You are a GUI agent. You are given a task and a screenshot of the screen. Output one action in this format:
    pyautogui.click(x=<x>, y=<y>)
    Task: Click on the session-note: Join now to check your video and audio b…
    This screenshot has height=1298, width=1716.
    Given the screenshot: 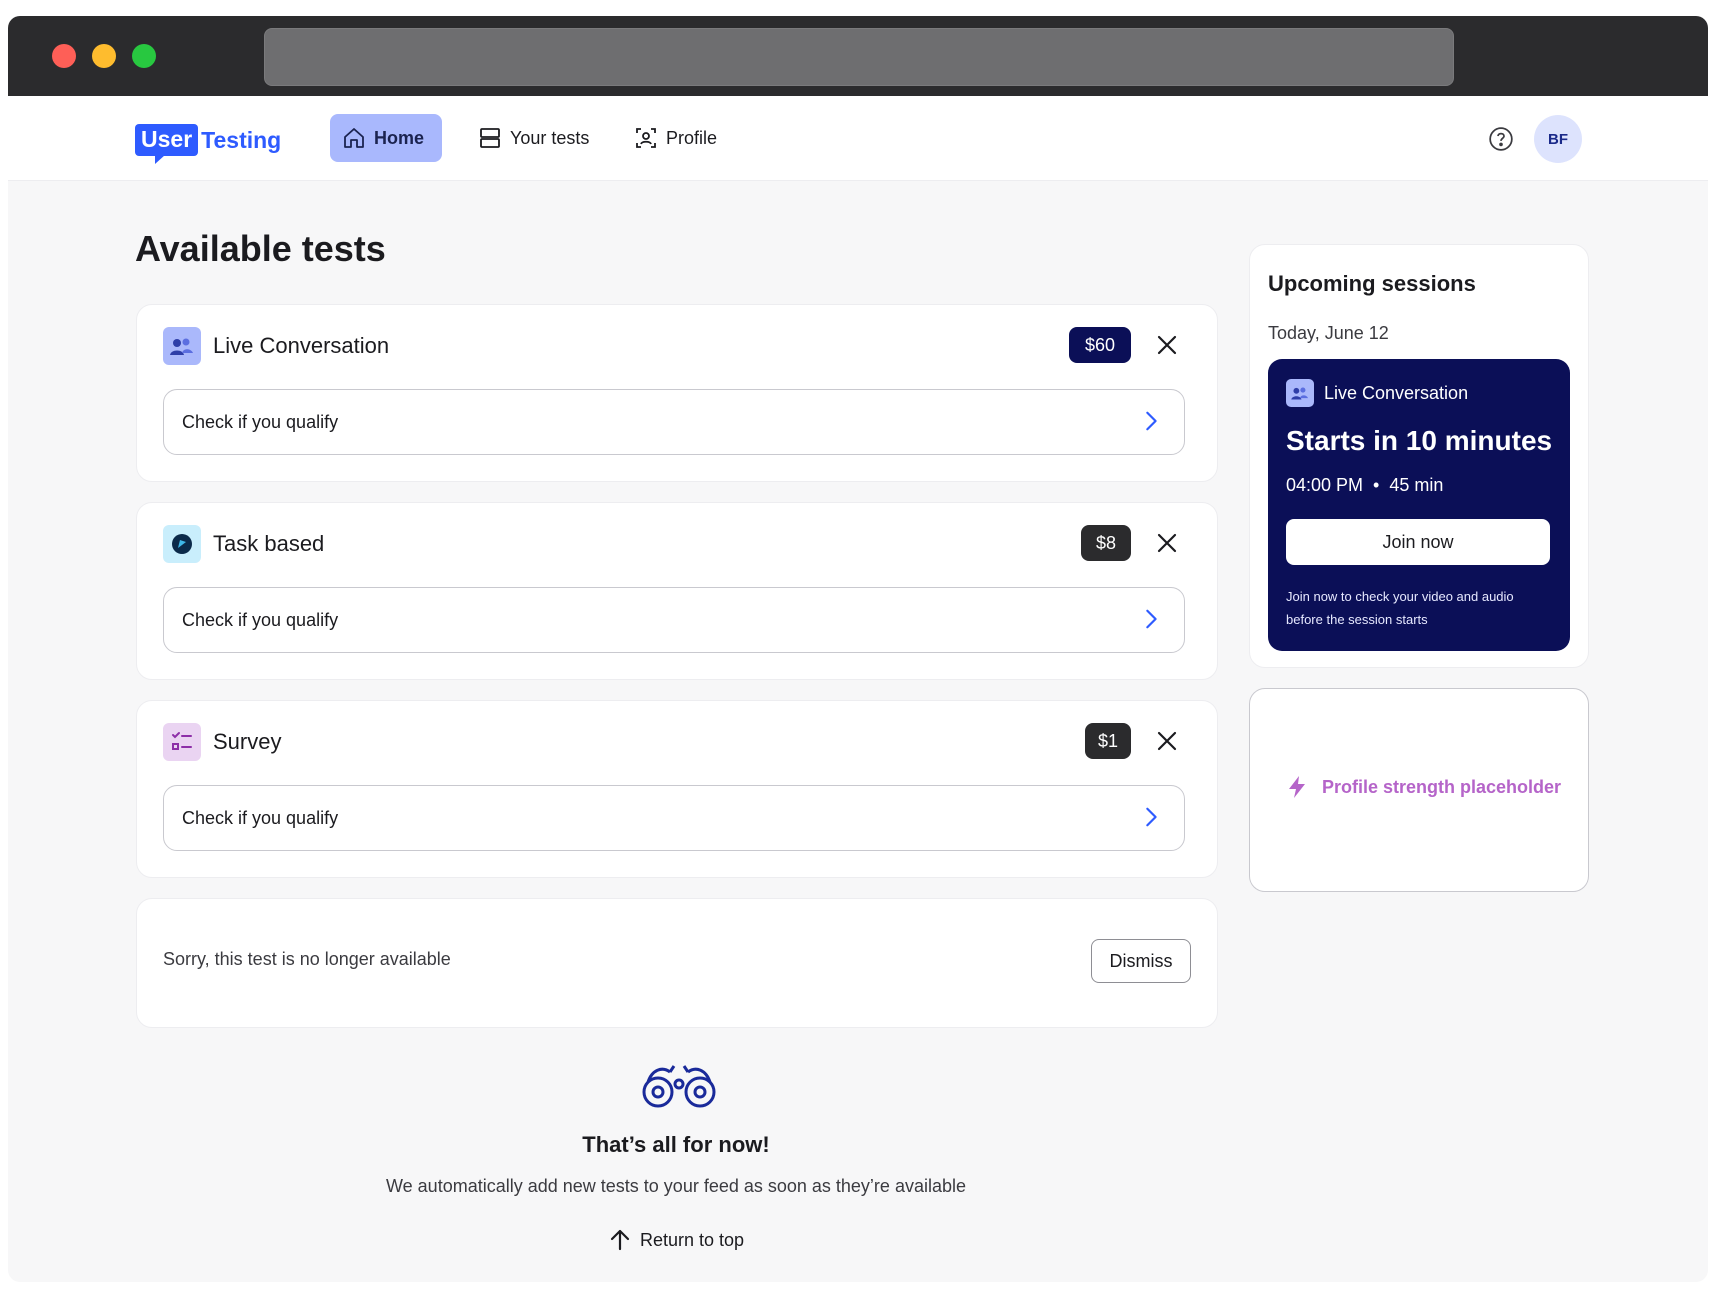 What is the action you would take?
    pyautogui.click(x=1400, y=608)
    